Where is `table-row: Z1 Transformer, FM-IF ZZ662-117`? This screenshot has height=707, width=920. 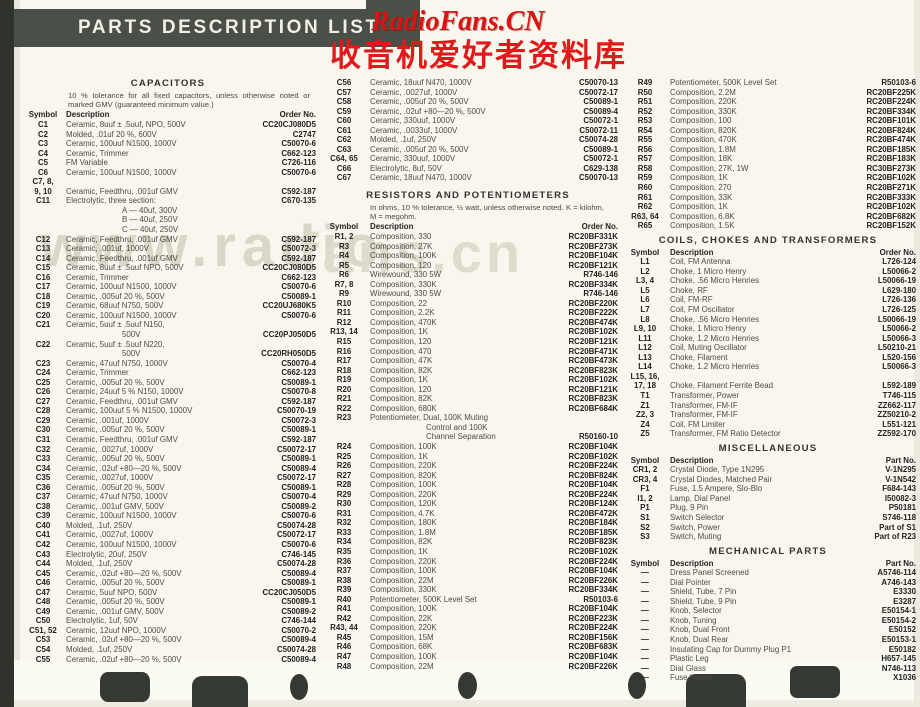
table-row: Z1 Transformer, FM-IF ZZ662-117 is located at coordinates (768, 406).